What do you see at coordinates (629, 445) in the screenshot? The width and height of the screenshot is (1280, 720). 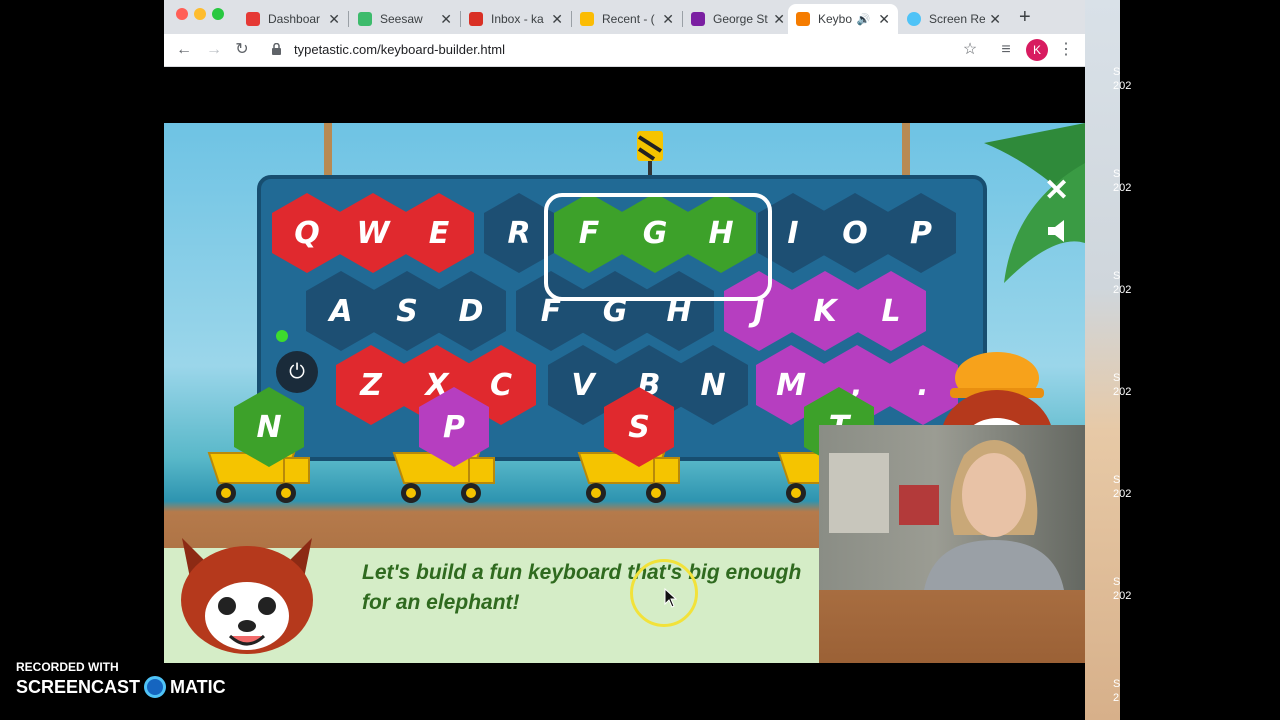 I see `dump-truck: S` at bounding box center [629, 445].